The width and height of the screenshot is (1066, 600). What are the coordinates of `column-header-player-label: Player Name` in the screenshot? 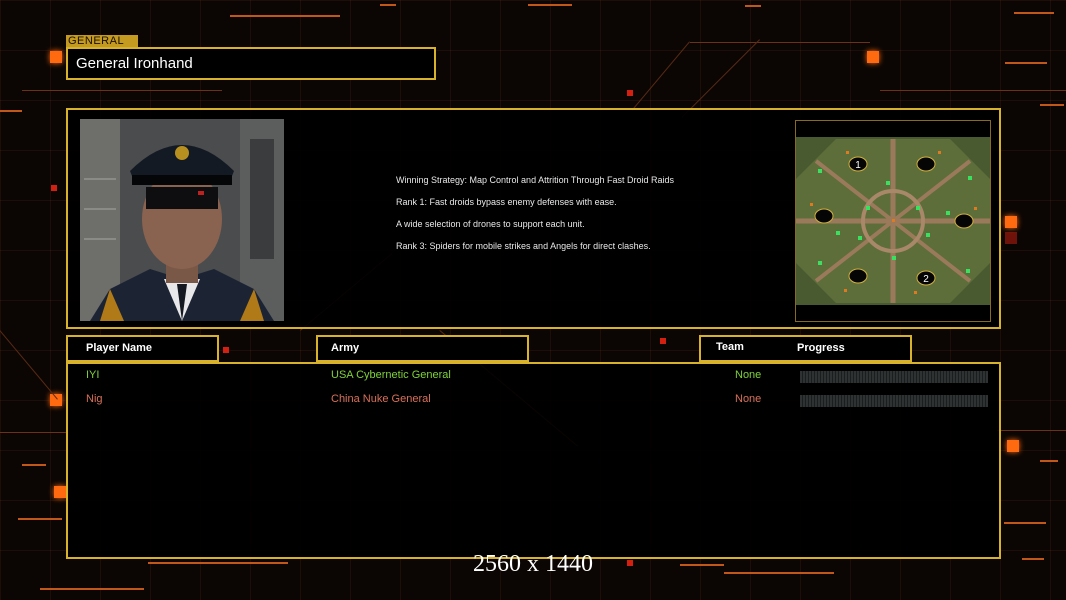 It's located at (119, 348).